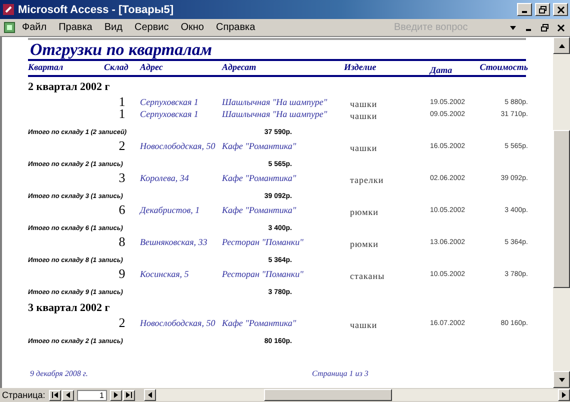 The width and height of the screenshot is (570, 402). I want to click on next-page-button, so click(116, 395).